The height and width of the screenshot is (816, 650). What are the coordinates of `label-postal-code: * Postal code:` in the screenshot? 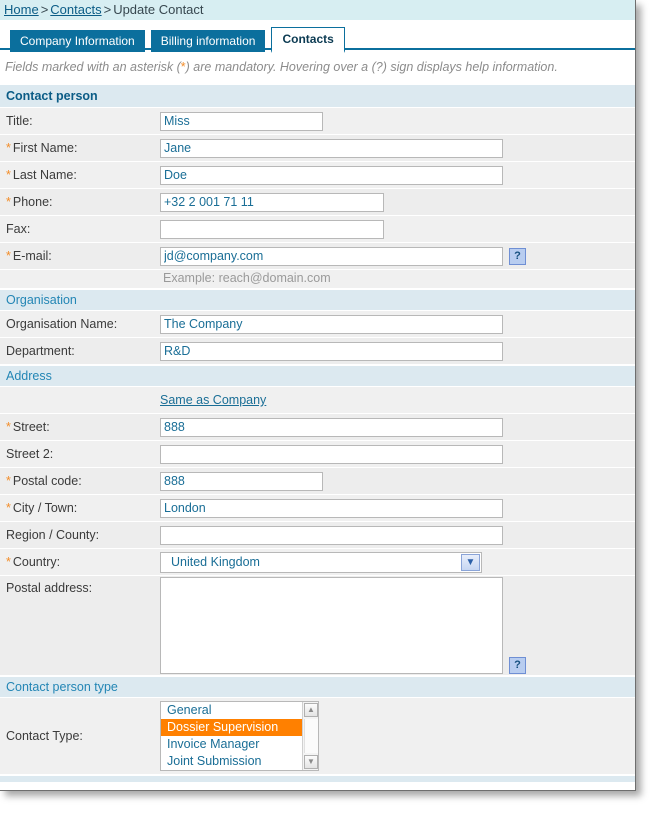 It's located at (44, 481).